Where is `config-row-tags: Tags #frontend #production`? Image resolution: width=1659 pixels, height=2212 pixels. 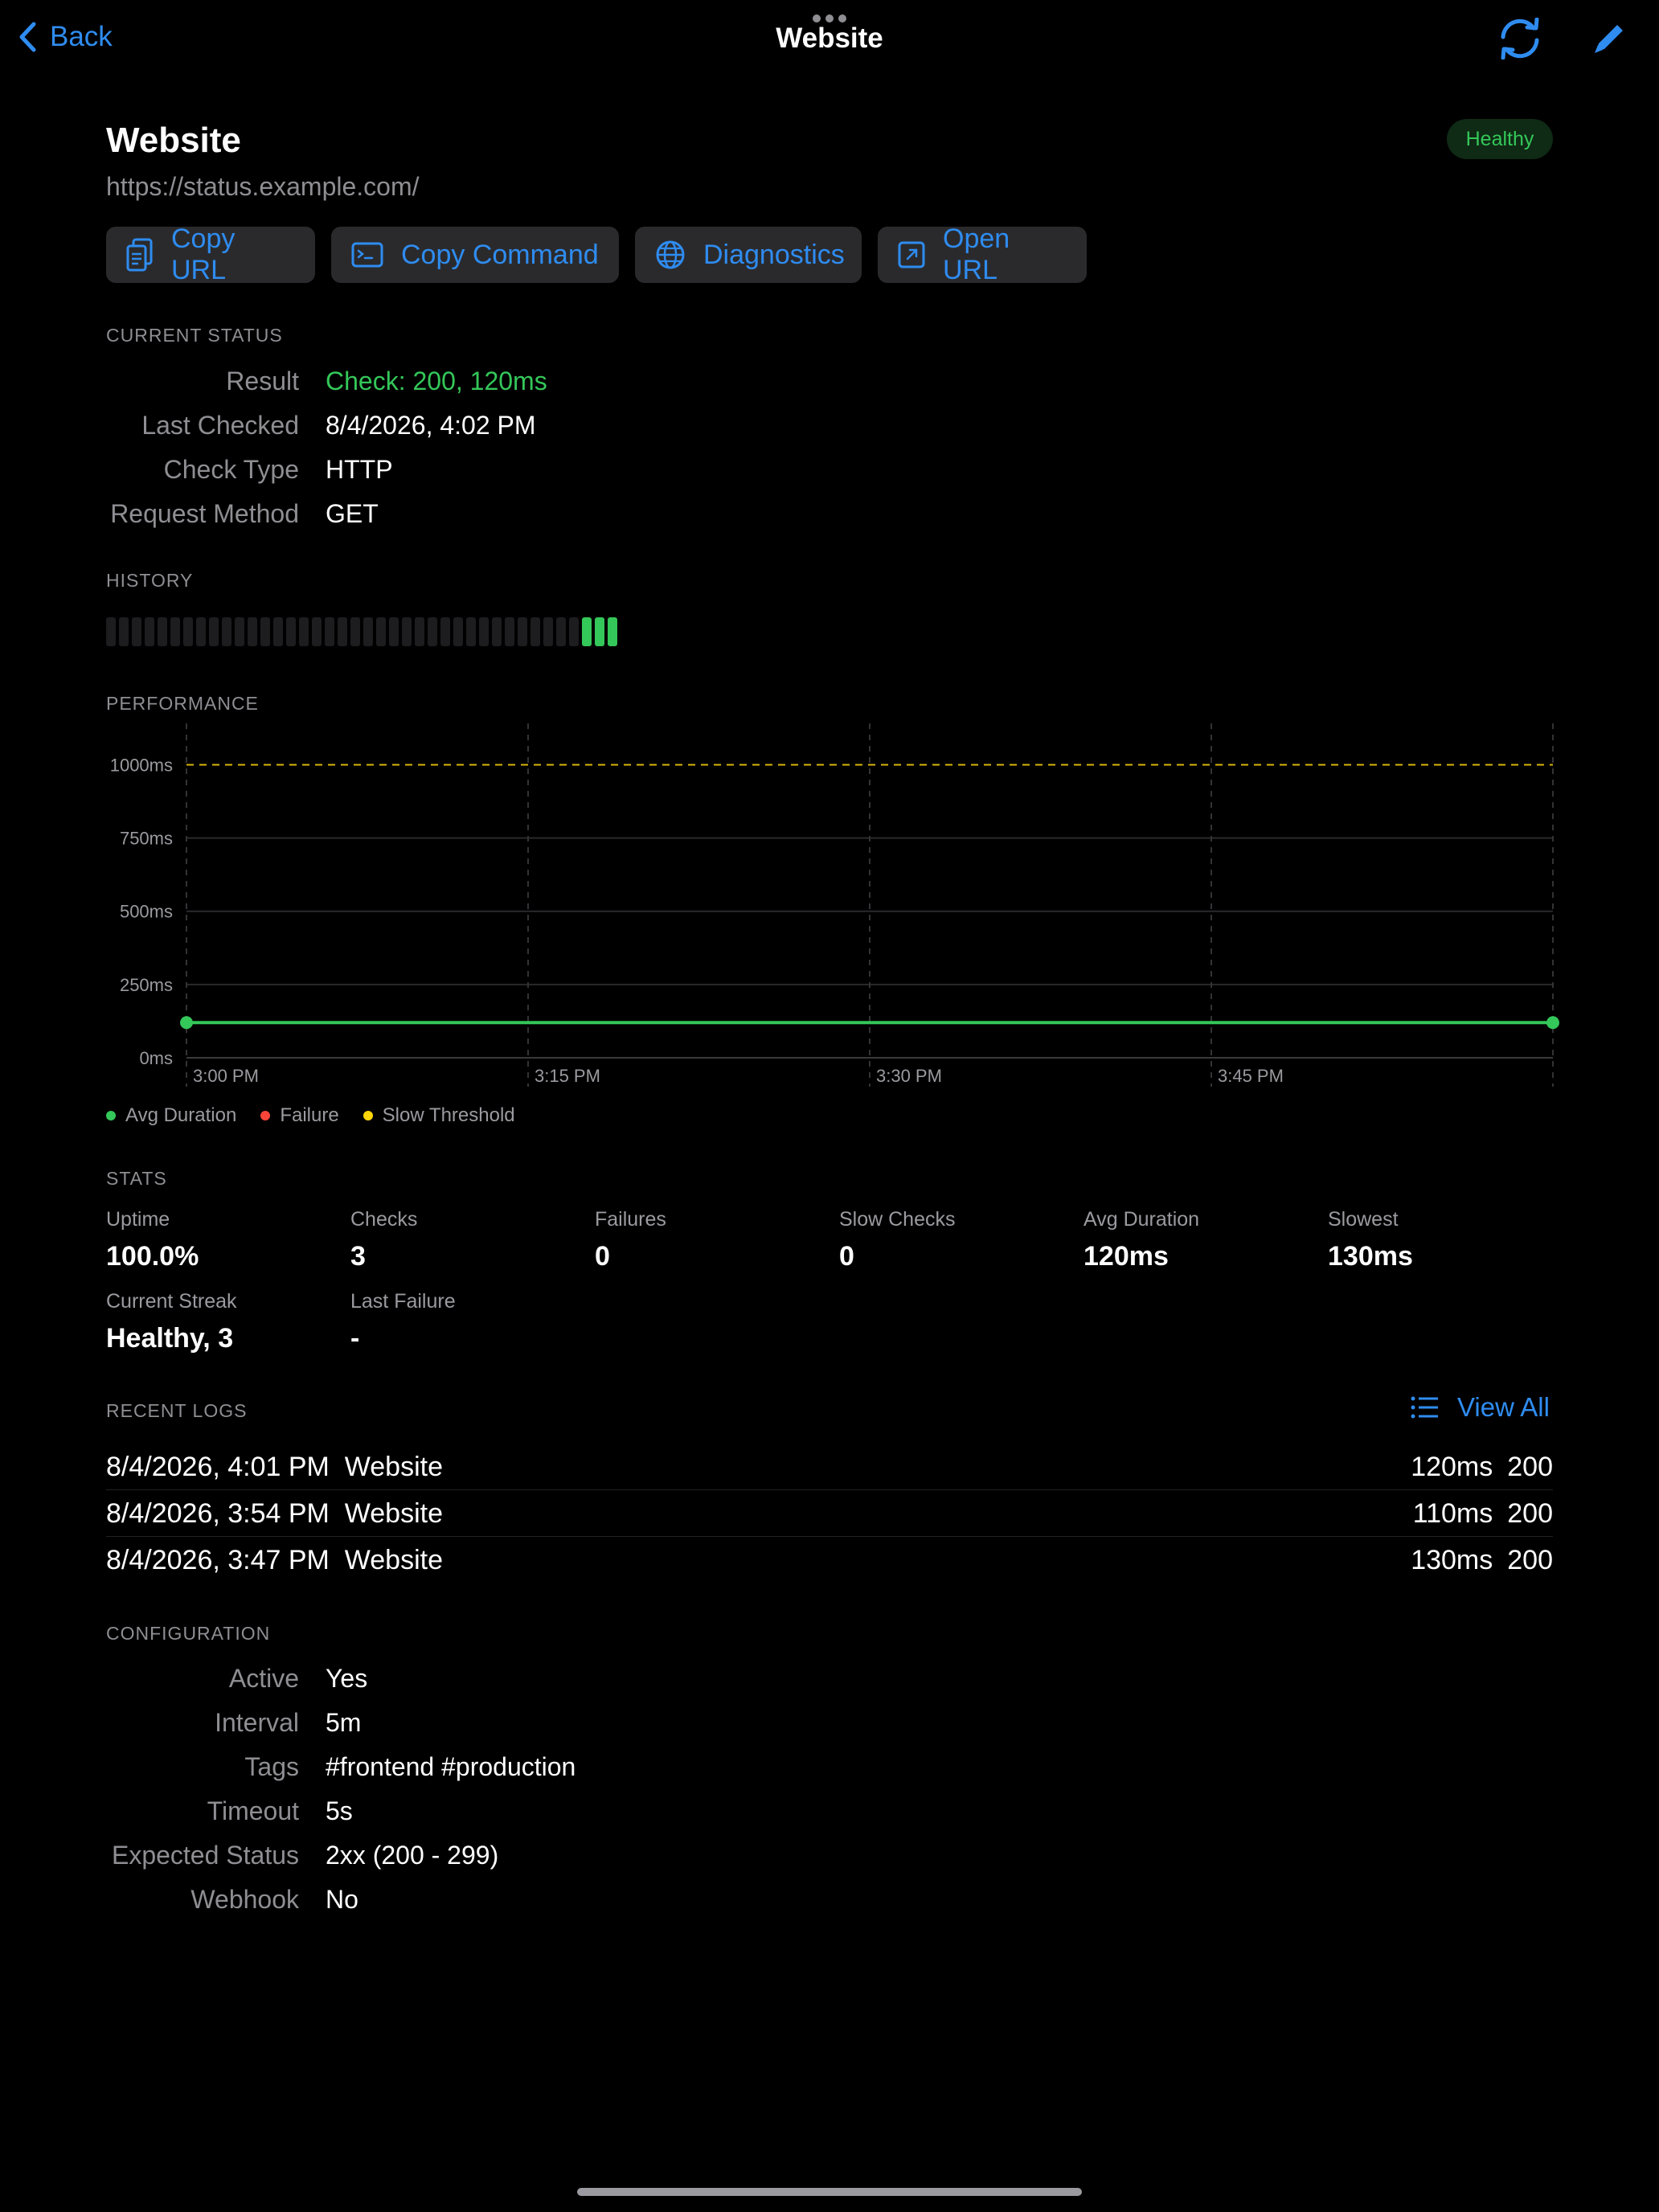 config-row-tags: Tags #frontend #production is located at coordinates (829, 1772).